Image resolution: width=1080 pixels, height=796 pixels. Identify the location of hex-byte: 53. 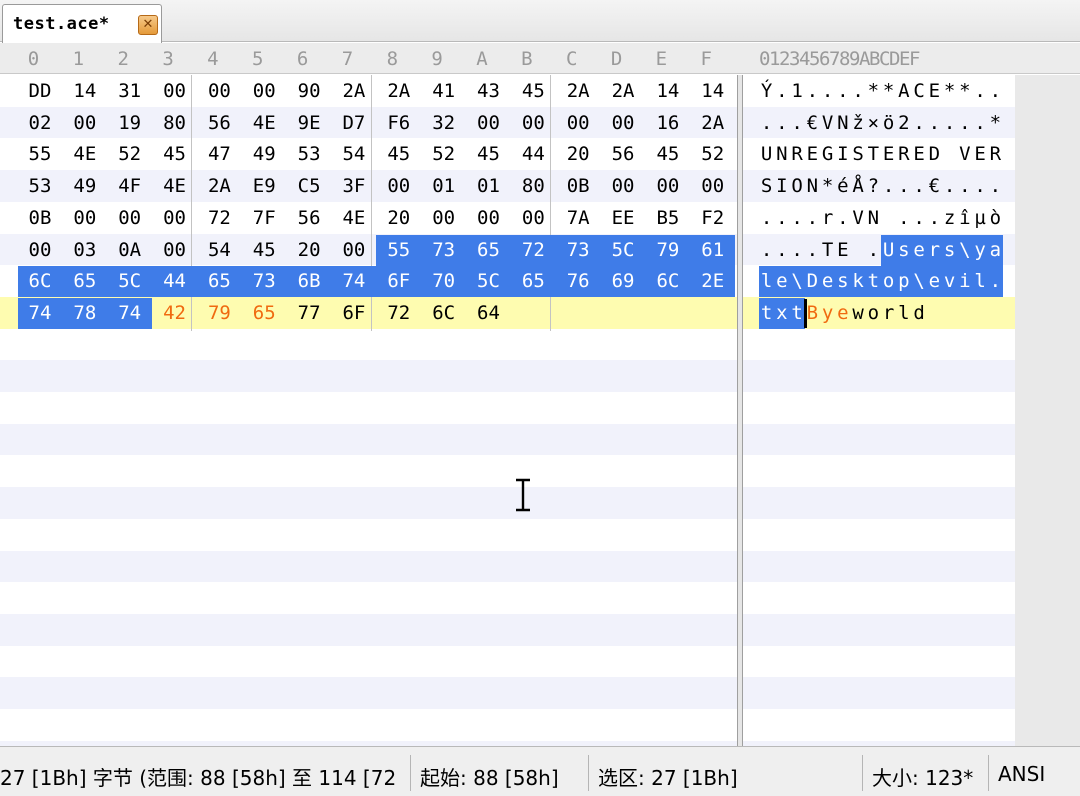
(40, 186).